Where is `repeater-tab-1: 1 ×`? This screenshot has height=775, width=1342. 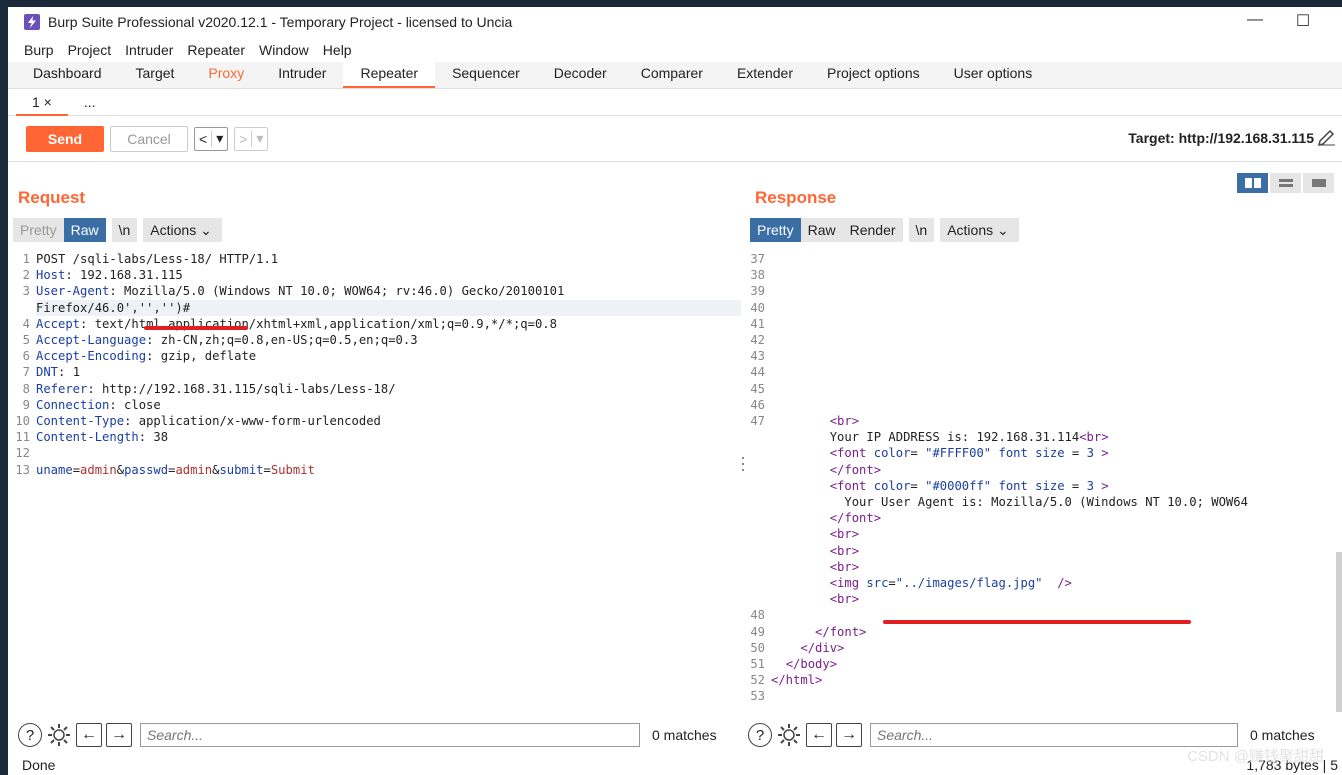 repeater-tab-1: 1 × is located at coordinates (42, 102).